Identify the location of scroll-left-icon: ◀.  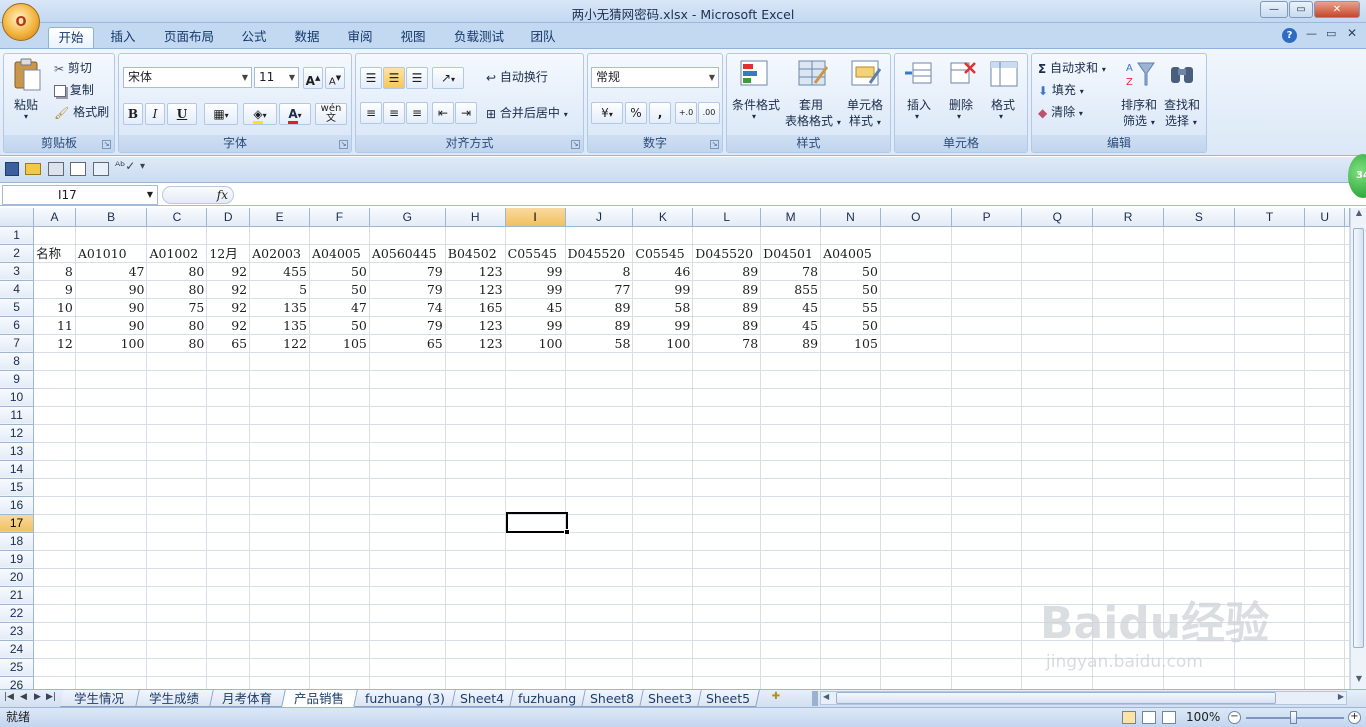
(826, 696).